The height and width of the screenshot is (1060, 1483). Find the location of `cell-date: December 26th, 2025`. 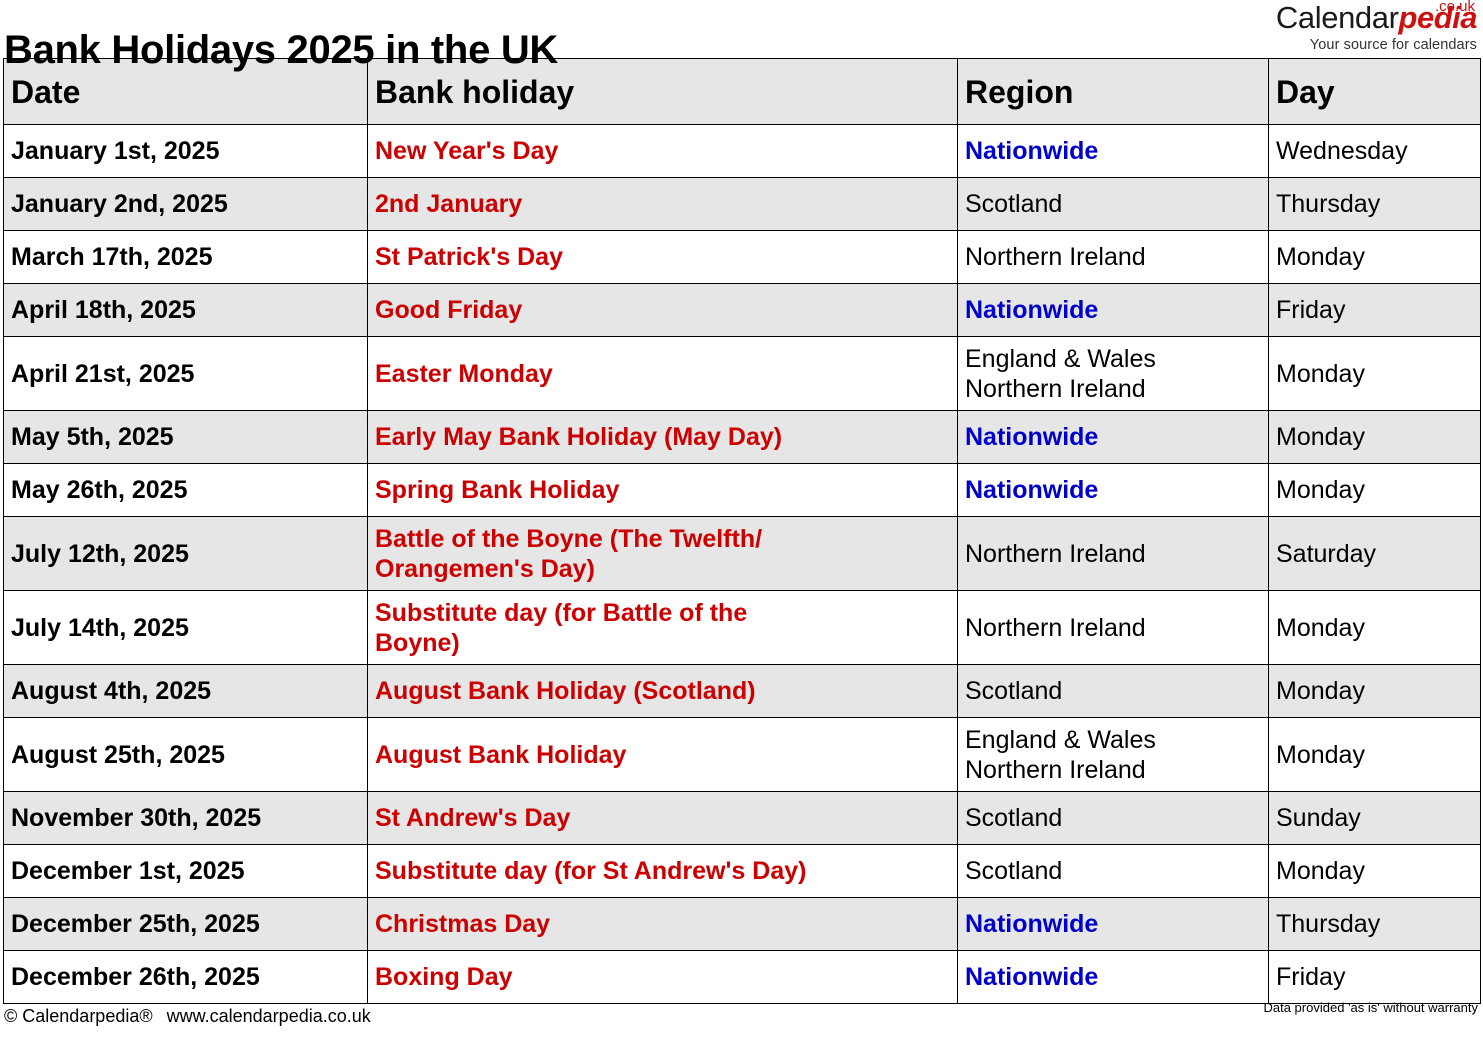

cell-date: December 26th, 2025 is located at coordinates (185, 977).